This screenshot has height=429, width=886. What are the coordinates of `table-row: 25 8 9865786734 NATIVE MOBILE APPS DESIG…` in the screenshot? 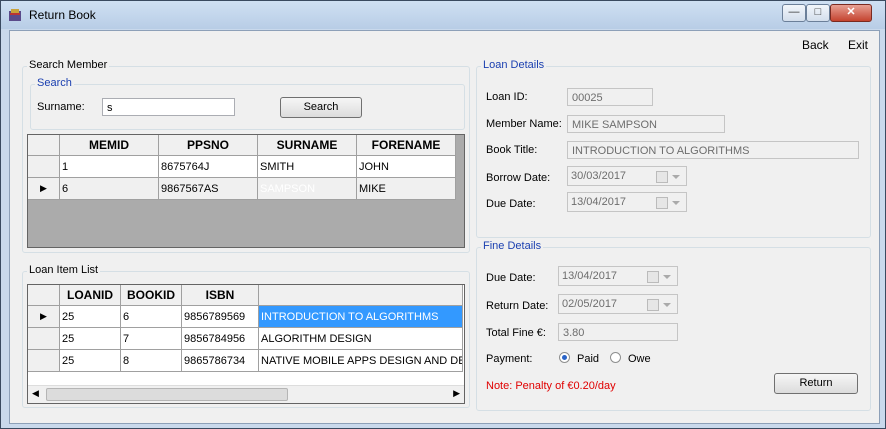 It's located at (245, 360).